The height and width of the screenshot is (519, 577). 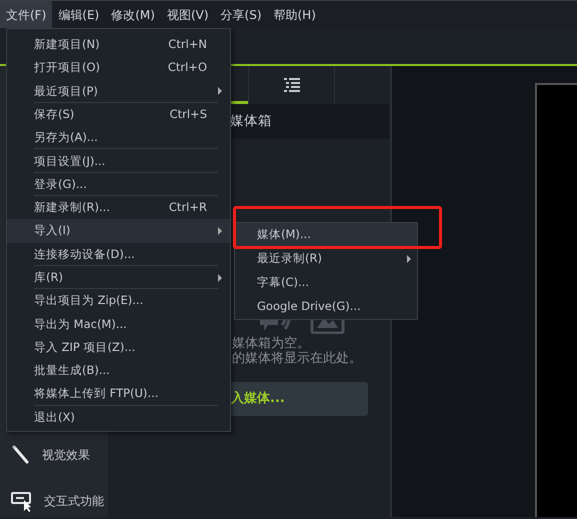 What do you see at coordinates (74, 501) in the screenshot?
I see `sidebar-item: 交互式功能` at bounding box center [74, 501].